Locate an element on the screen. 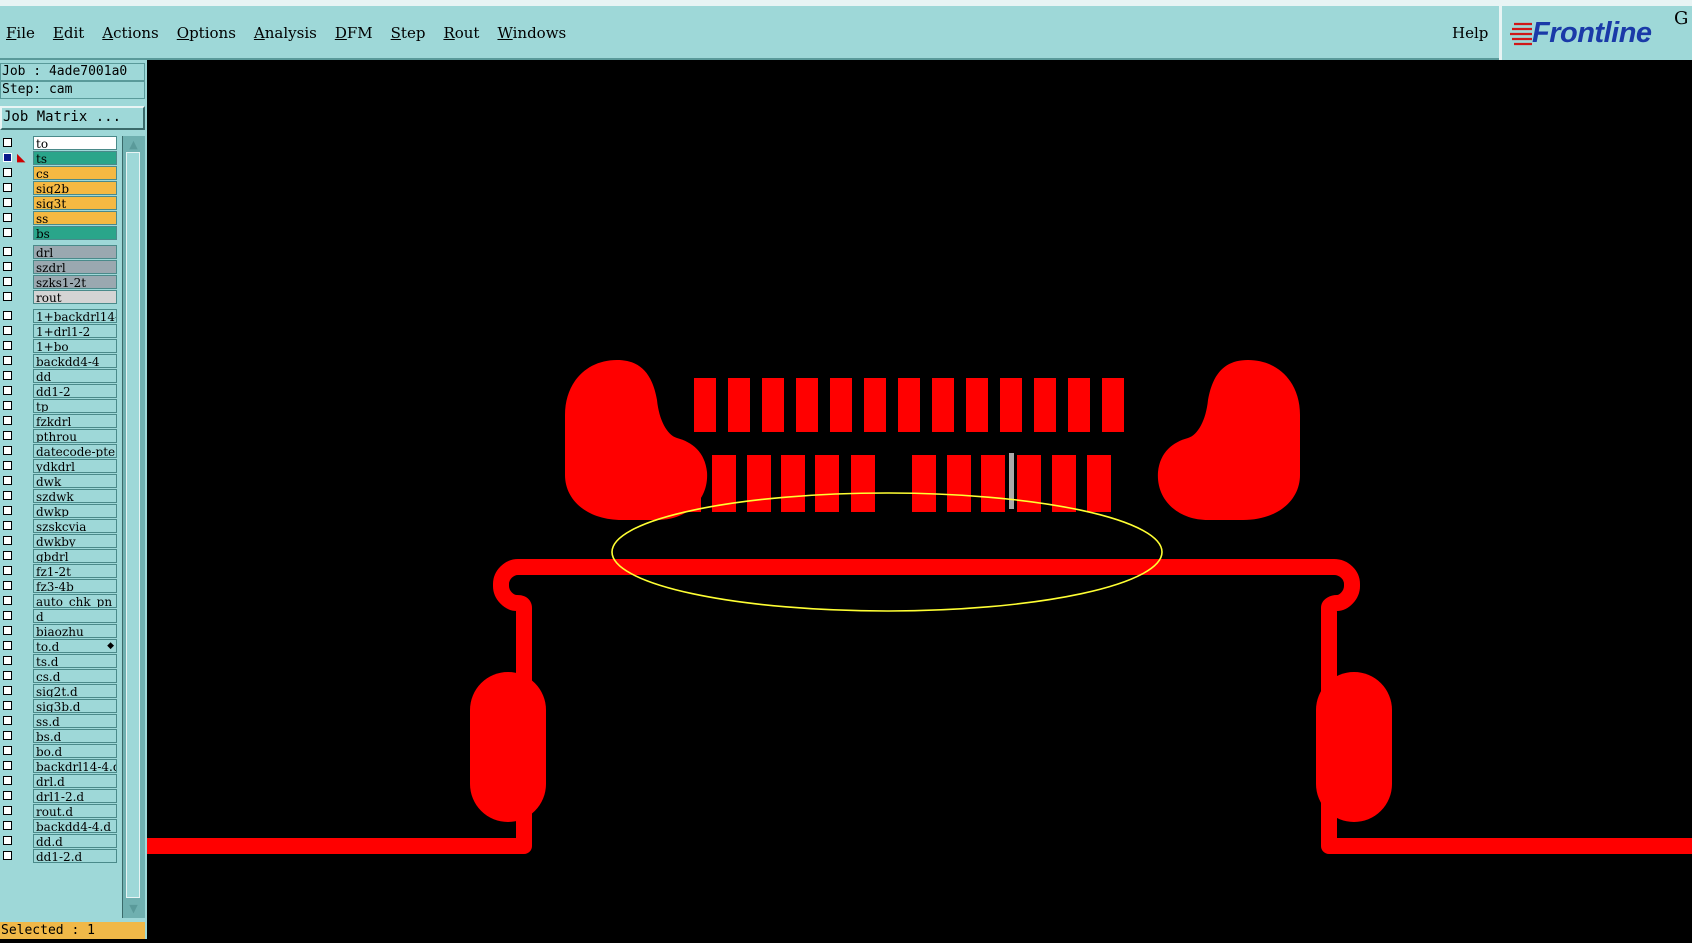  layer-row: auto_chk_pn is located at coordinates (59, 601).